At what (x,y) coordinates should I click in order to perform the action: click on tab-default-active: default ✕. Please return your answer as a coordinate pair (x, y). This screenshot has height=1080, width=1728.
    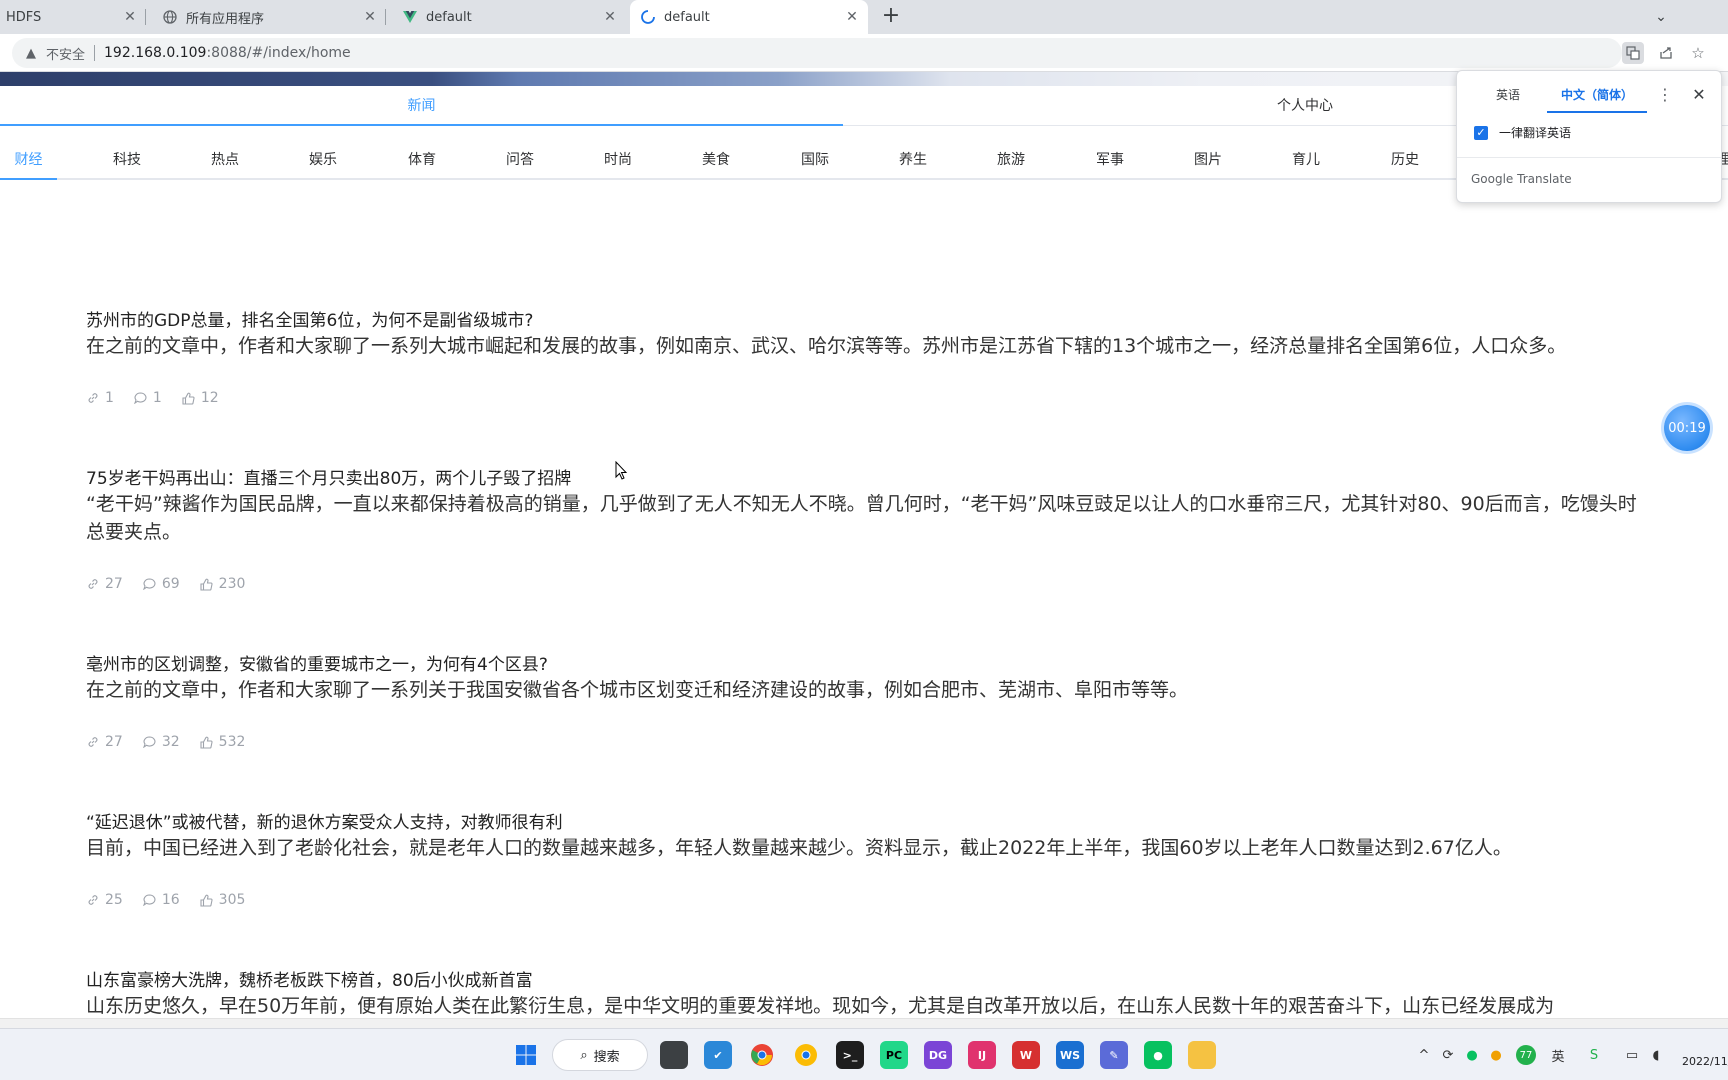
    Looking at the image, I should click on (749, 17).